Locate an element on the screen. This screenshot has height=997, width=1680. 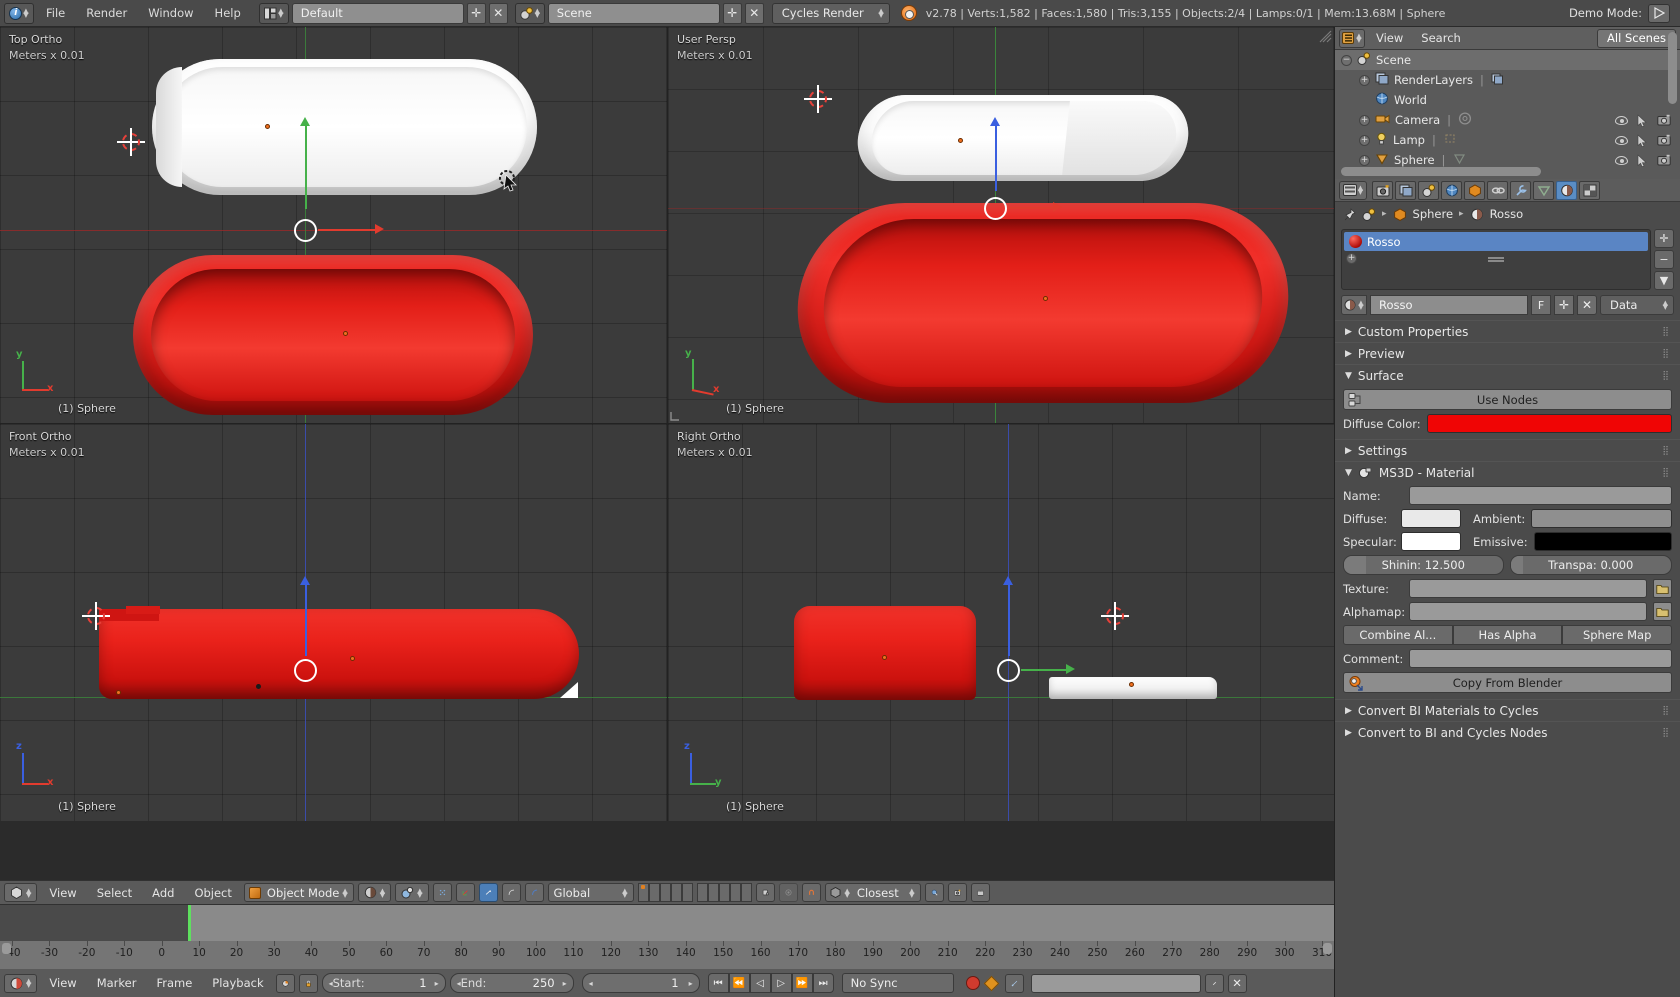
ms3d-name-field is located at coordinates (1540, 495).